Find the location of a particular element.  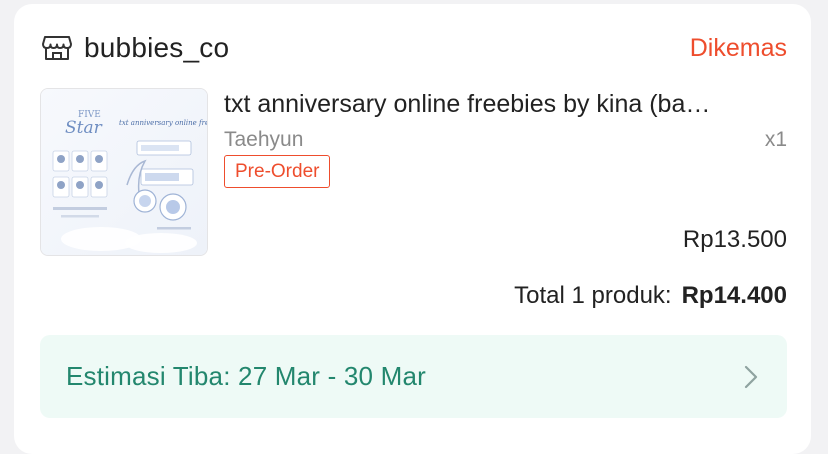

preorder-badge: Pre-Order is located at coordinates (277, 171).